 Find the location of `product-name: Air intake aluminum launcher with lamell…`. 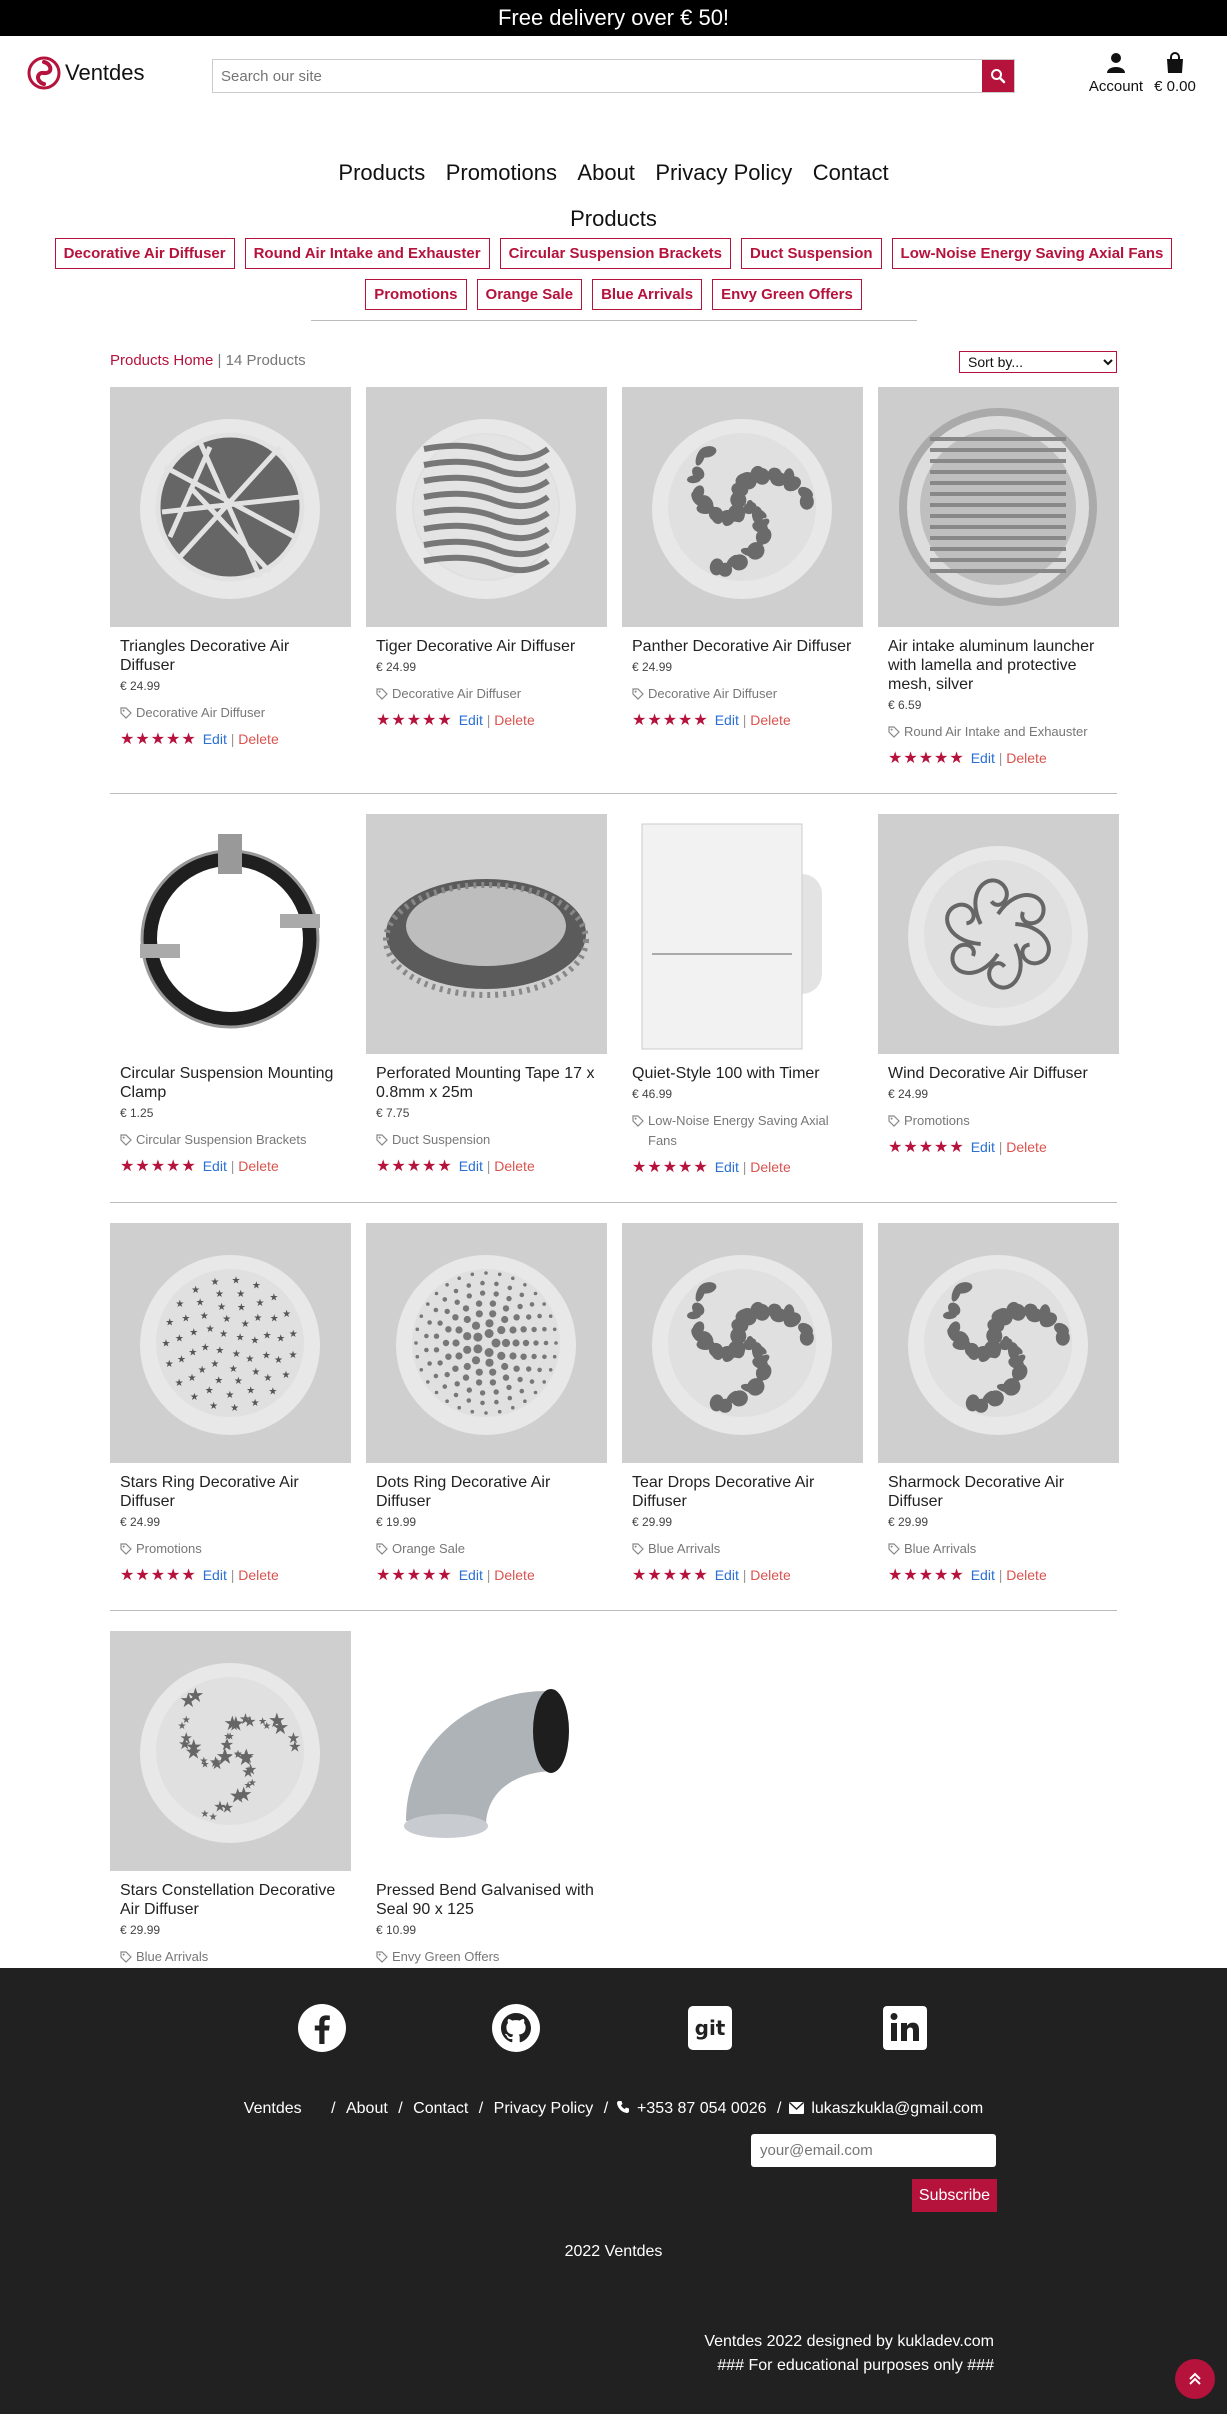

product-name: Air intake aluminum launcher with lamell… is located at coordinates (998, 665).